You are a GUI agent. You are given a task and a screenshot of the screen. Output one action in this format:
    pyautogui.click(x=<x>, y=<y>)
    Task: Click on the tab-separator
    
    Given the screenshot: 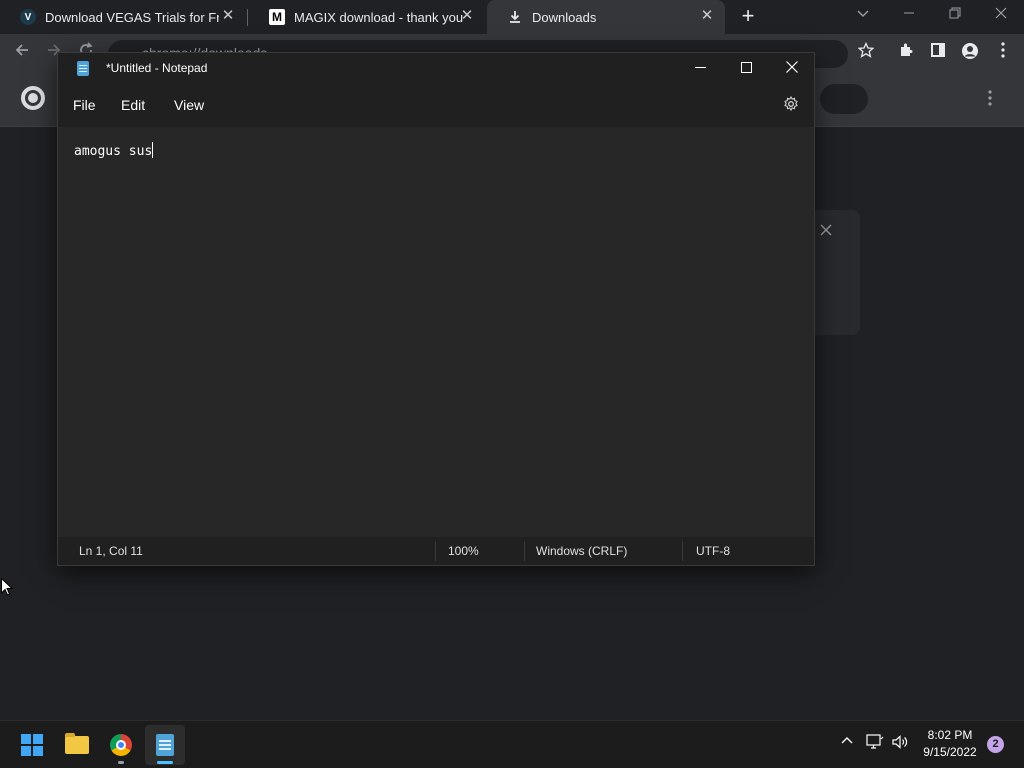 What is the action you would take?
    pyautogui.click(x=247, y=17)
    